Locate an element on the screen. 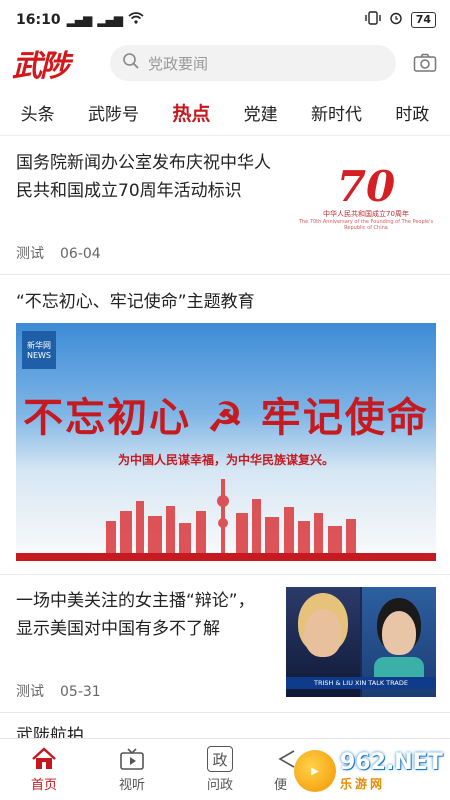 The height and width of the screenshot is (800, 450). anniversary-70-emblem: 70 is located at coordinates (366, 186).